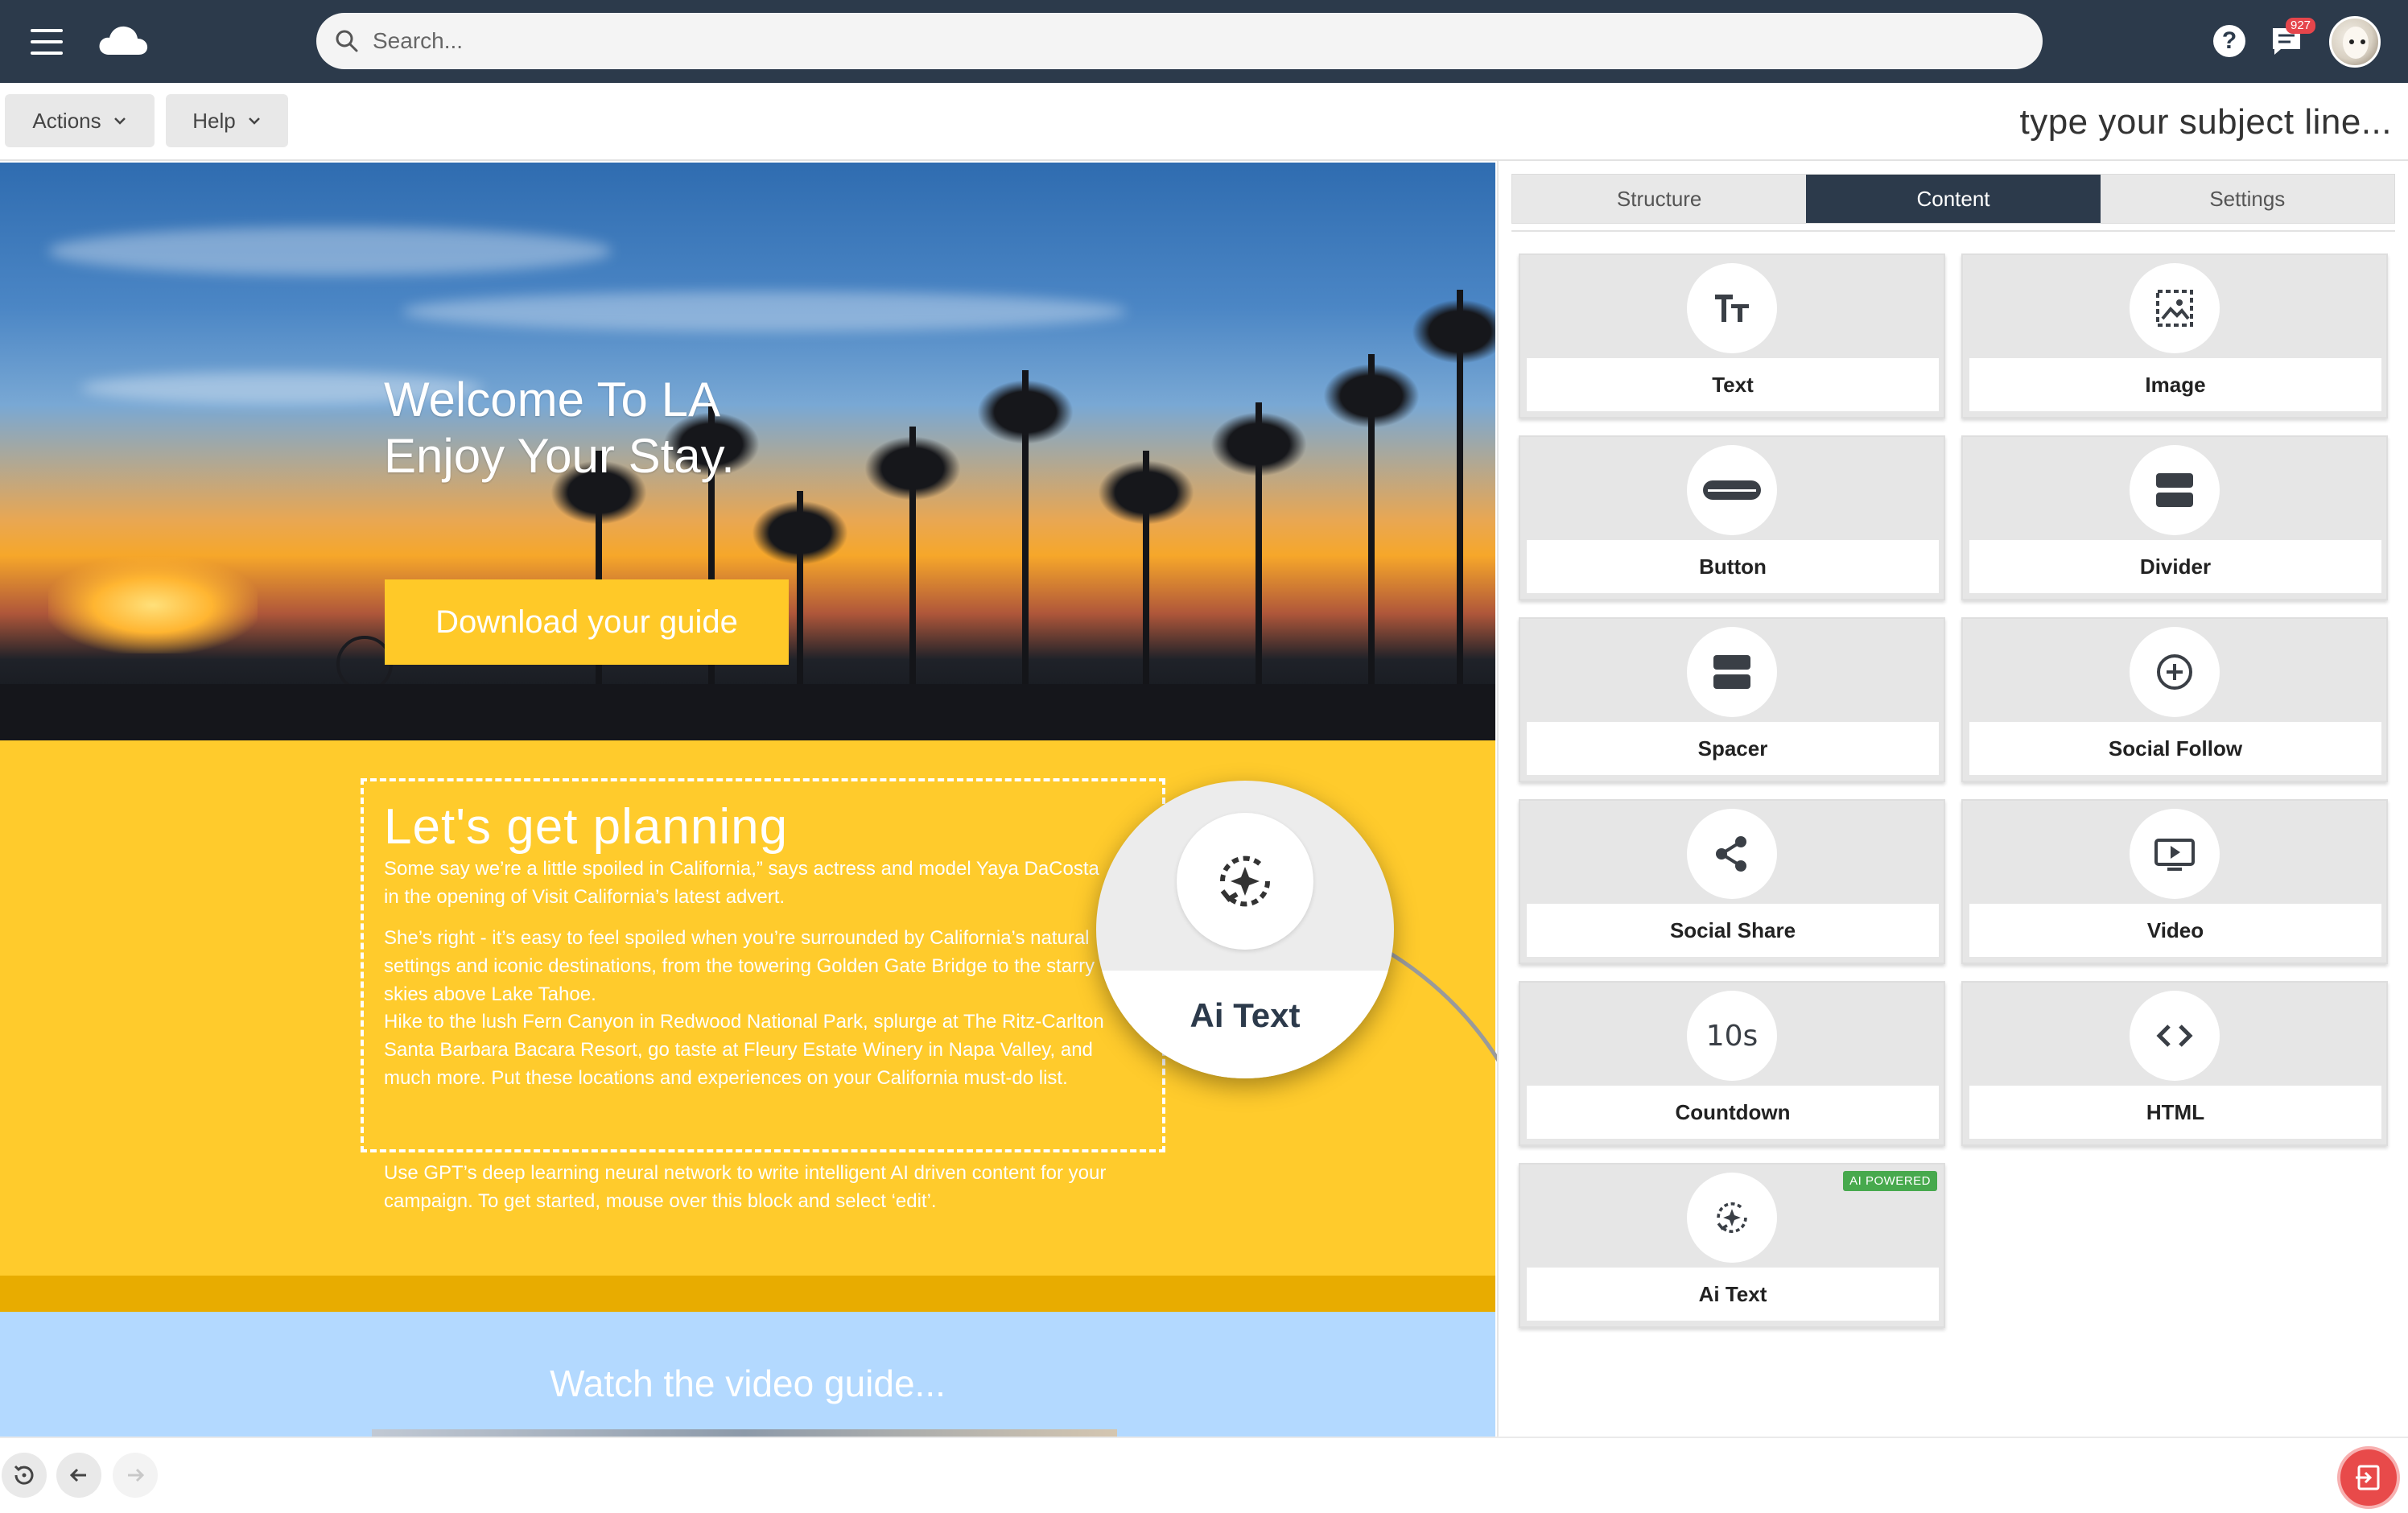 This screenshot has height=1513, width=2408. I want to click on content-tile-html: HTML, so click(2174, 1063).